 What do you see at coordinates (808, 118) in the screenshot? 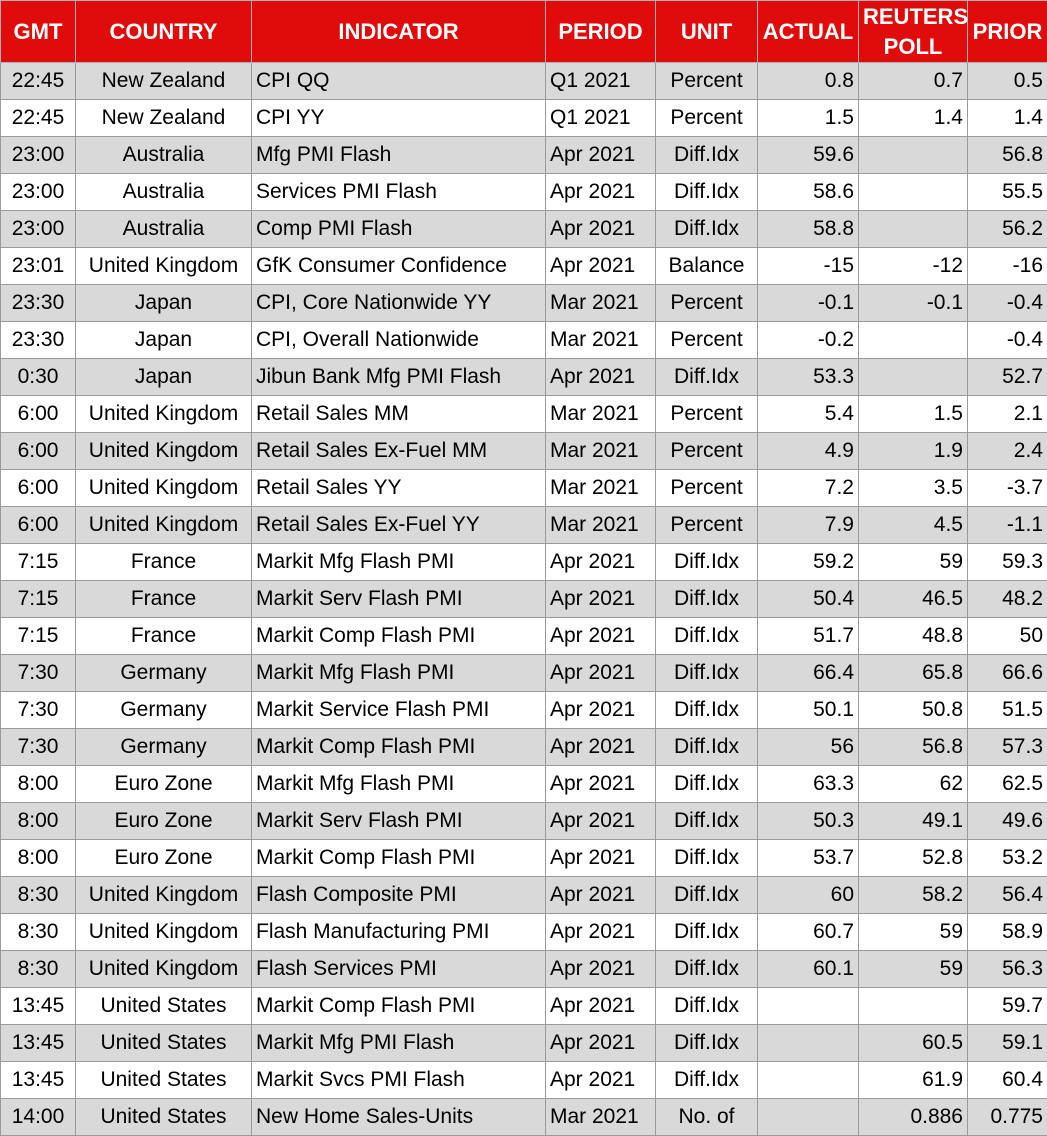
I see `actual-cell: 1.5` at bounding box center [808, 118].